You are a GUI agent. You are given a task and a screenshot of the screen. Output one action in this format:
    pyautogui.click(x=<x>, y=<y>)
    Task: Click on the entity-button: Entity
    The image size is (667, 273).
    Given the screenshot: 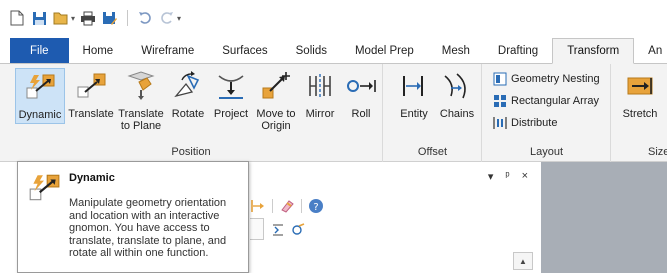 What is the action you would take?
    pyautogui.click(x=414, y=95)
    